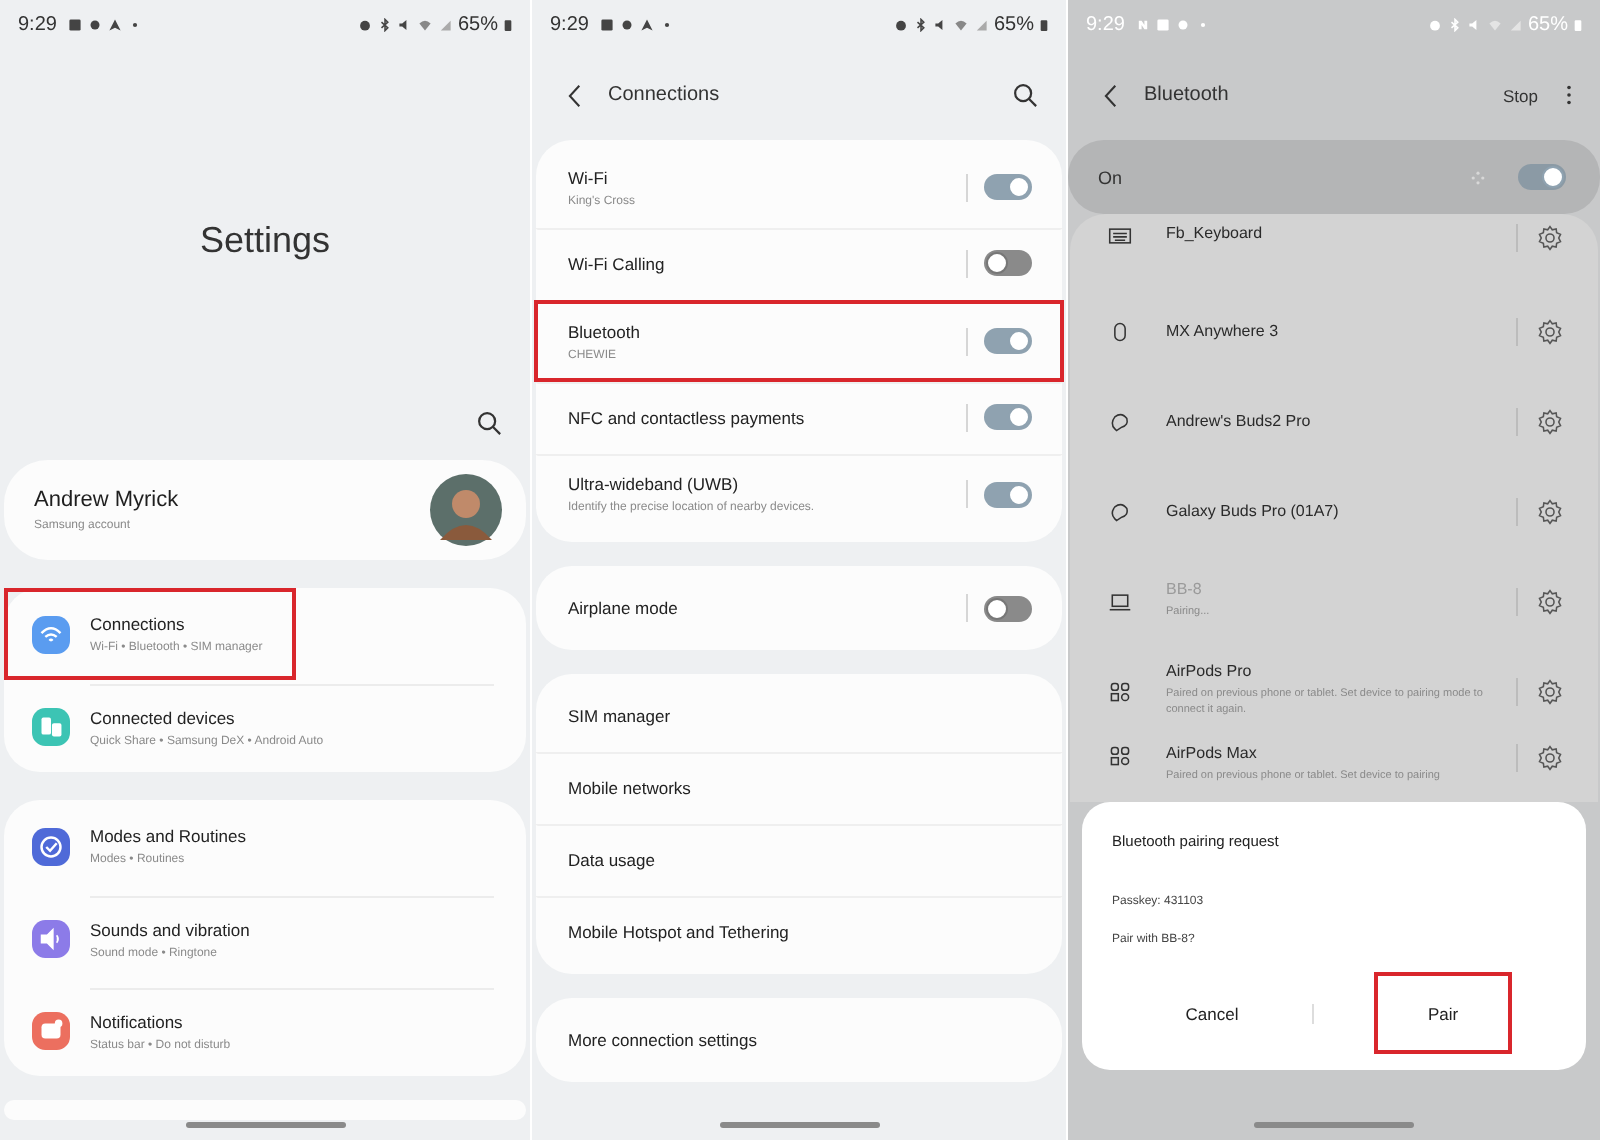  I want to click on nfc-icon, so click(1143, 25).